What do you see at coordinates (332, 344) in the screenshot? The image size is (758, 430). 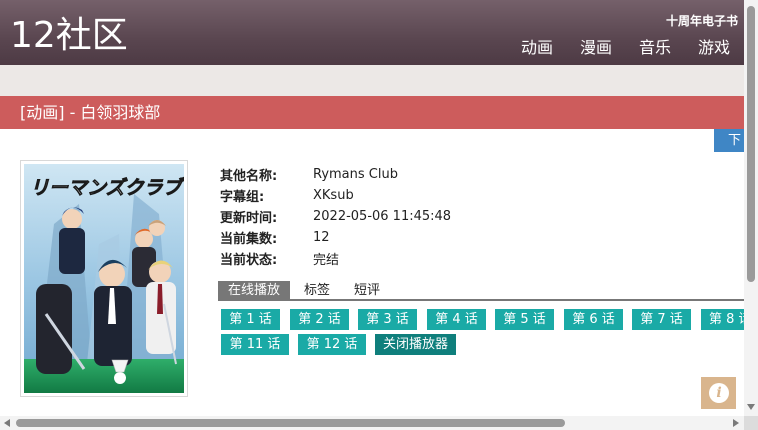 I see `episode-button: 第 12 话` at bounding box center [332, 344].